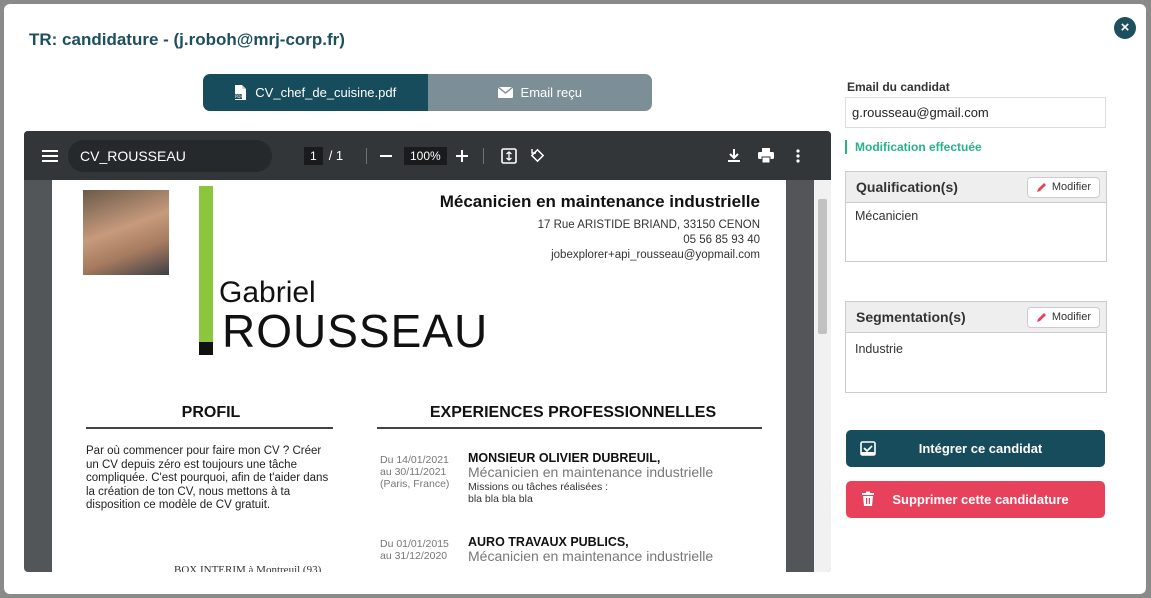 This screenshot has width=1151, height=598. Describe the element at coordinates (355, 331) in the screenshot. I see `cv-last-name: ROUSSEAU` at that location.